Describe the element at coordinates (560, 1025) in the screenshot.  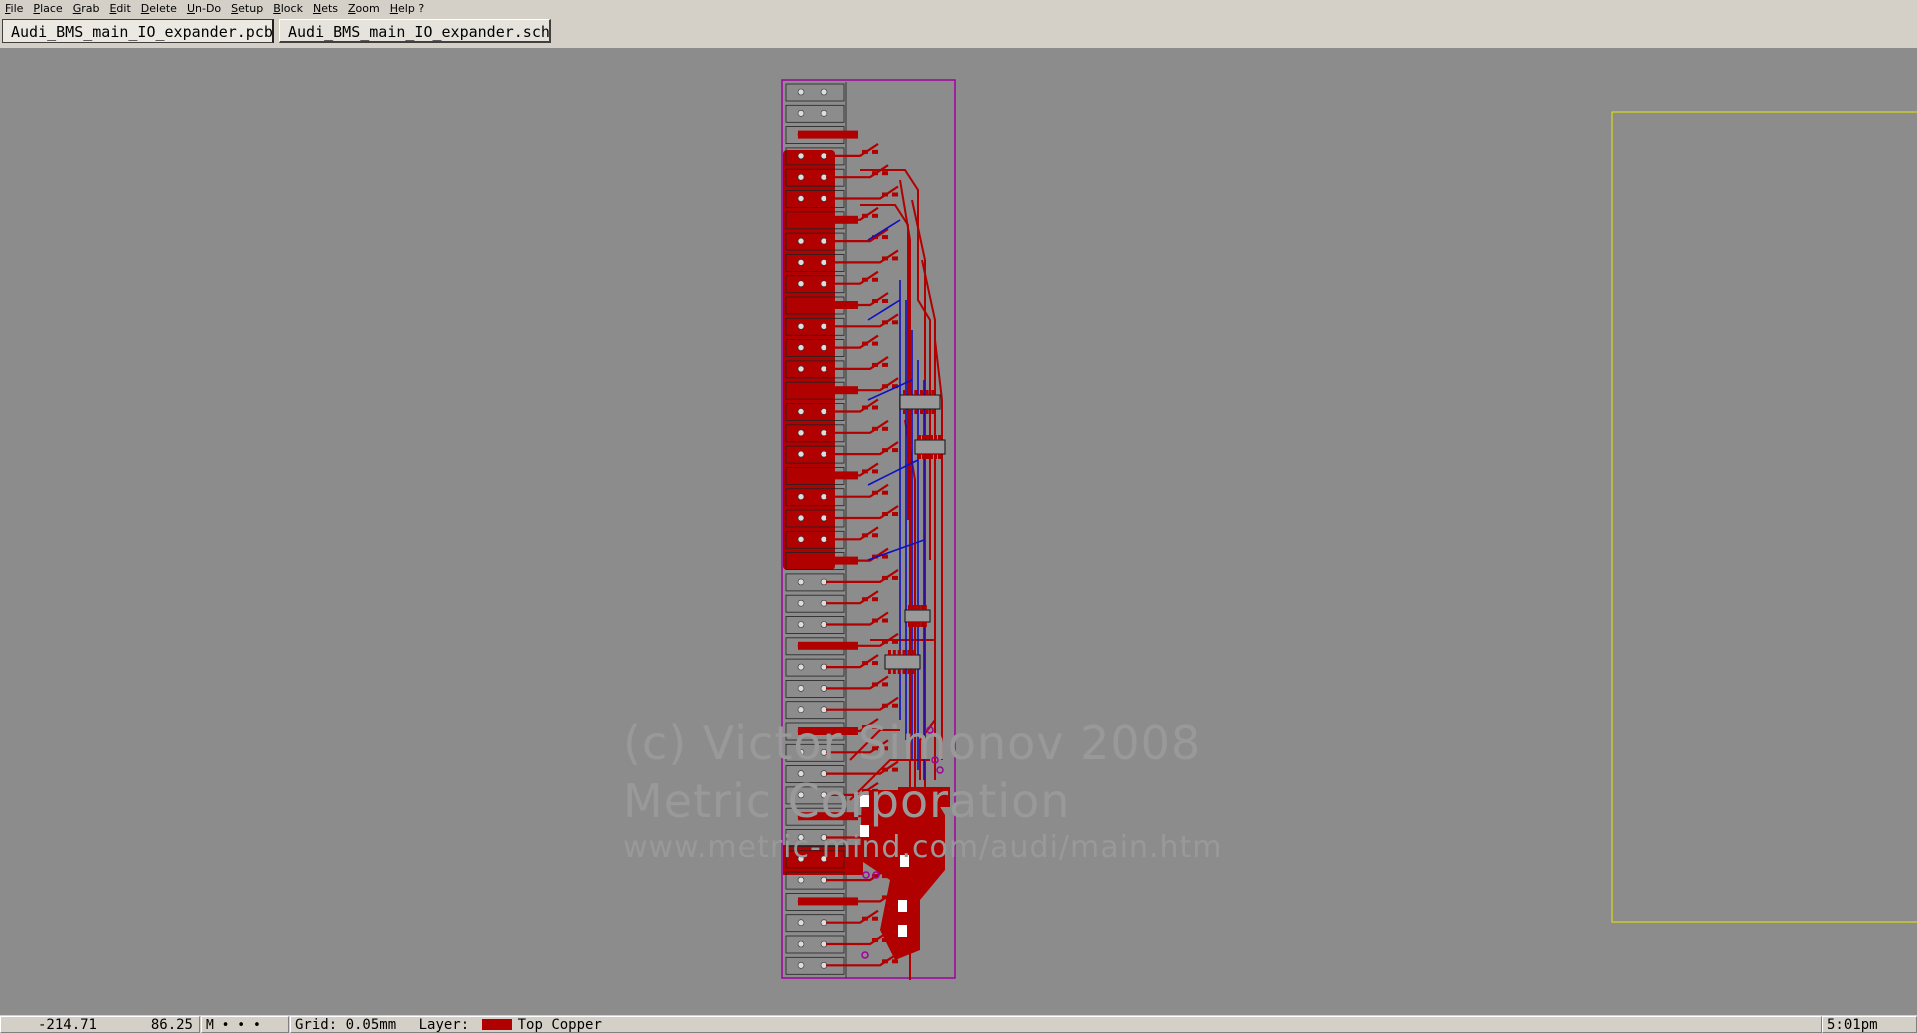
I see `layer-name: Top Copper` at that location.